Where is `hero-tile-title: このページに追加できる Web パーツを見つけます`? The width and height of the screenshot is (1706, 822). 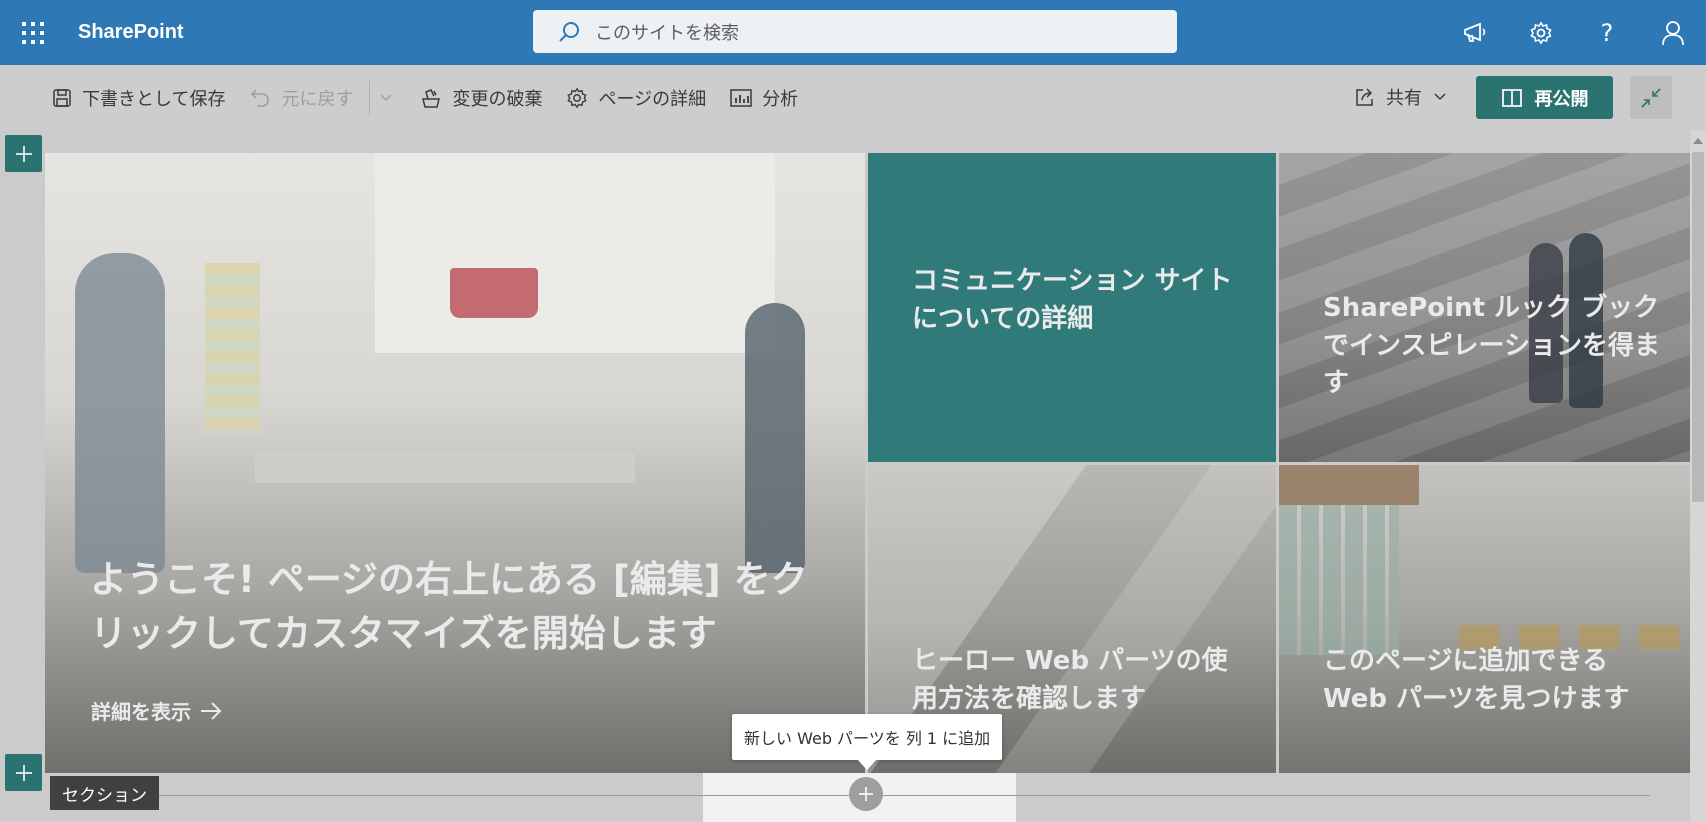
hero-tile-title: このページに追加できる Web パーツを見つけます is located at coordinates (1476, 680).